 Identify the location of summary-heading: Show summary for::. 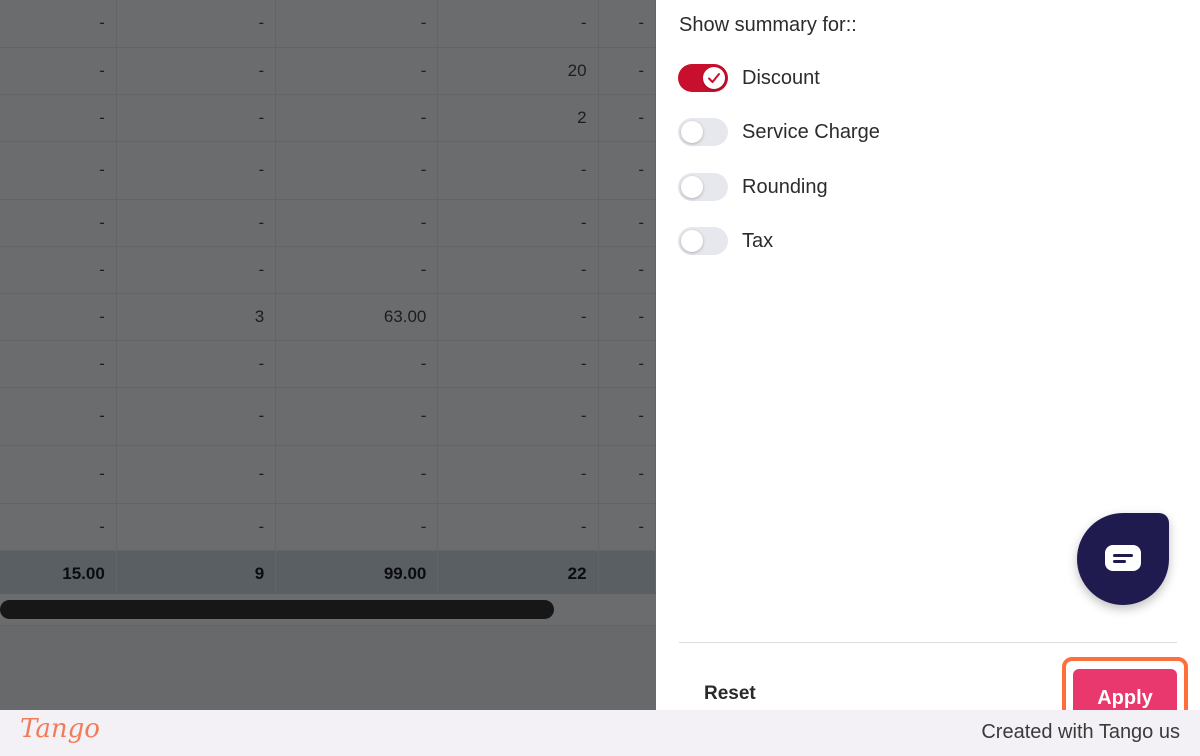
(768, 25).